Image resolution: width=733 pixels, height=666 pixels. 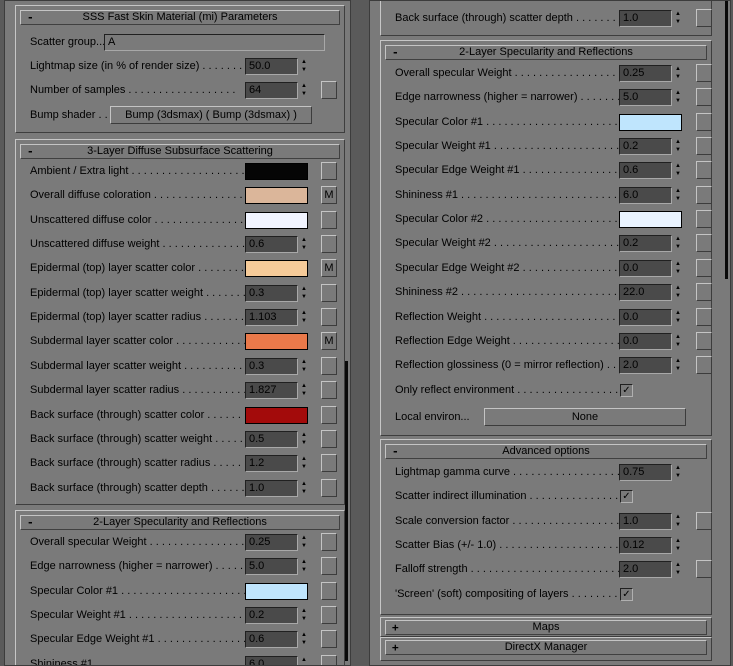 What do you see at coordinates (271, 567) in the screenshot?
I see `param-value: 5.0` at bounding box center [271, 567].